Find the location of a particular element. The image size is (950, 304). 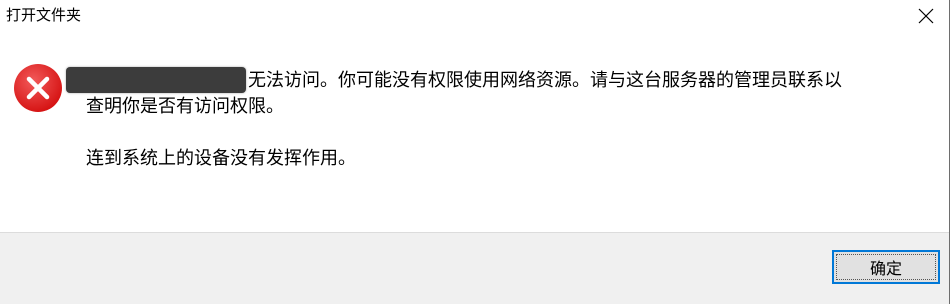

message-line-1: 无法访问。你可能没有权限使用网络资源。请与这台服务器的管理员联系以 is located at coordinates (501, 80).